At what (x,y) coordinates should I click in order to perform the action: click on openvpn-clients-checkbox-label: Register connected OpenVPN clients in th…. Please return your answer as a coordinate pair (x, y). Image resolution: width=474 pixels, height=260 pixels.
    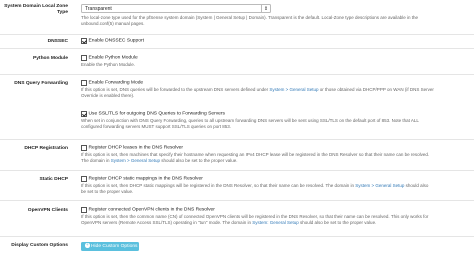
    Looking at the image, I should click on (151, 210).